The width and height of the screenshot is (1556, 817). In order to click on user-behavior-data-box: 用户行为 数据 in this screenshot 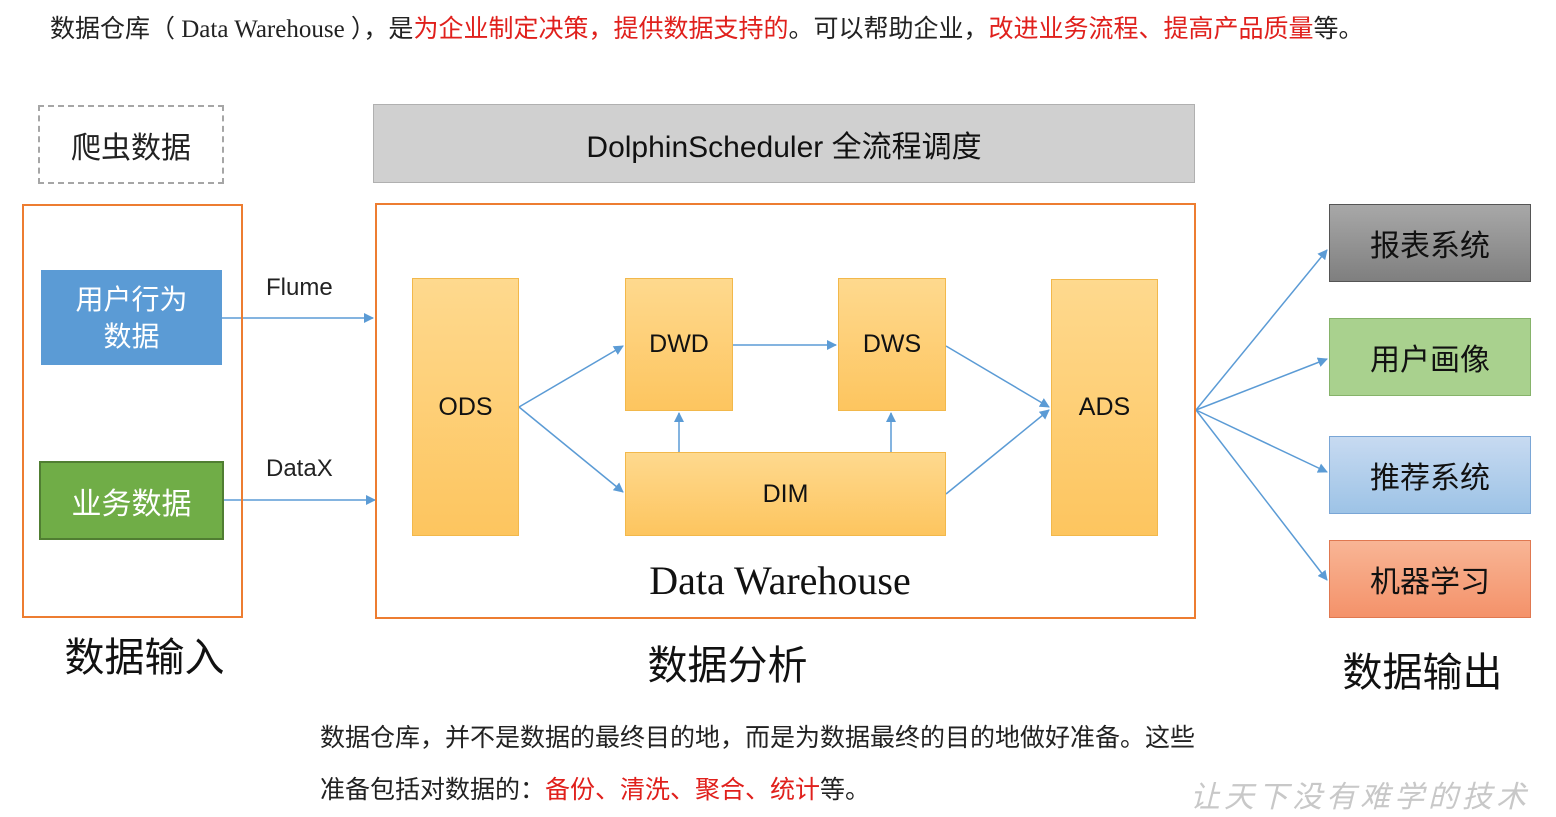, I will do `click(131, 317)`.